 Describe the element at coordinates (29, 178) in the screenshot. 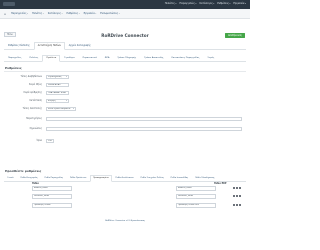

I see `mapping-tab: Πεδία Κατηγορίας` at that location.